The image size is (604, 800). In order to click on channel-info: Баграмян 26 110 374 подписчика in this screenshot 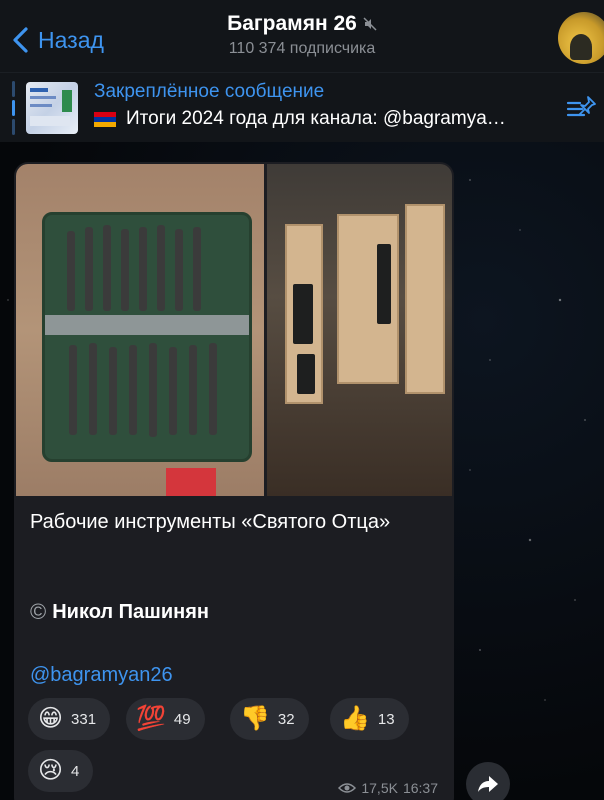, I will do `click(302, 35)`.